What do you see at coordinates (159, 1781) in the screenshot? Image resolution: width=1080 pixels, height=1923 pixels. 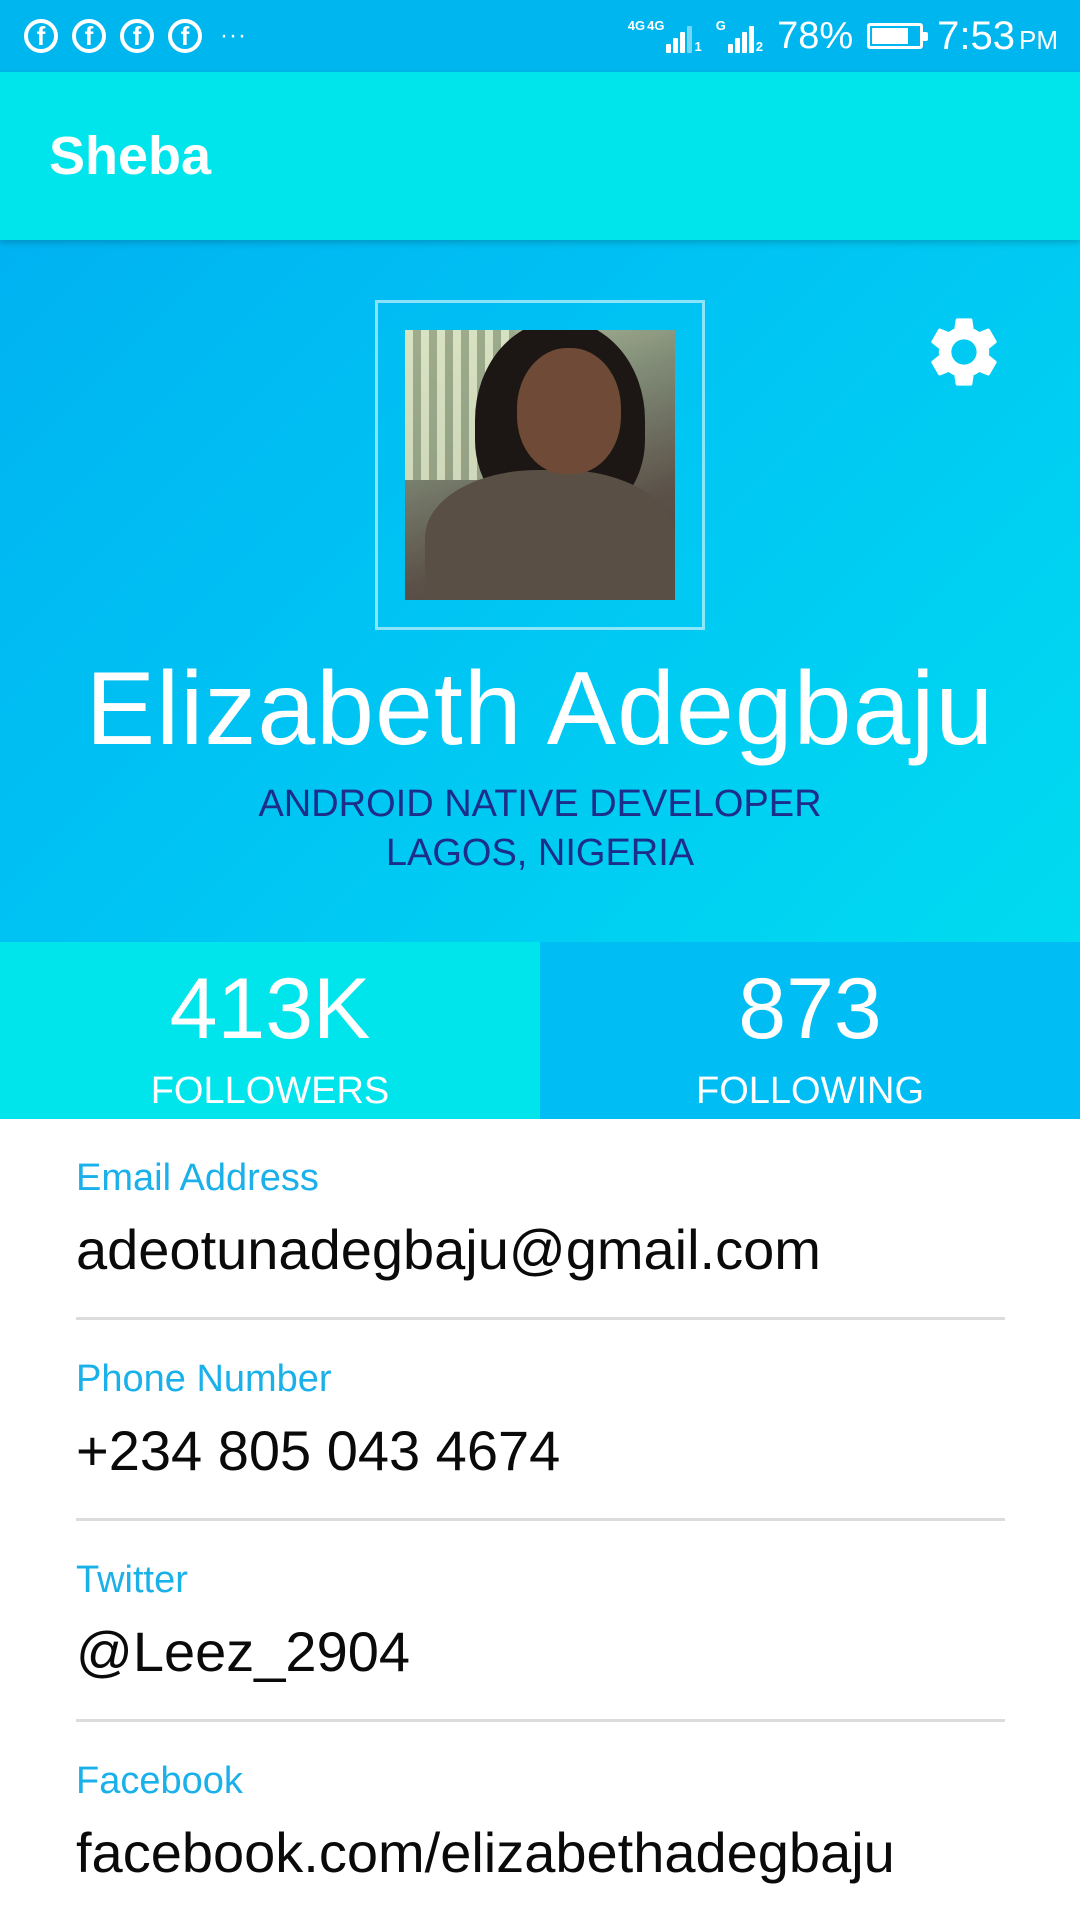 I see `detail-label: Facebook` at bounding box center [159, 1781].